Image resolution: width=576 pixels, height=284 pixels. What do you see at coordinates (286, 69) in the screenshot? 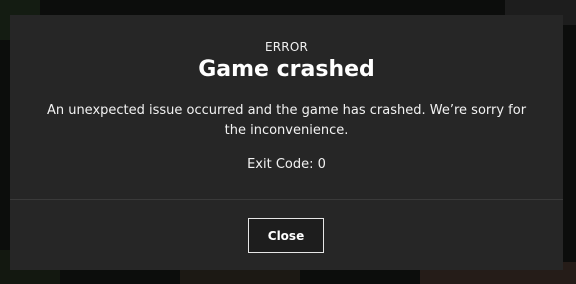
I see `dialog-title: Game crashed` at bounding box center [286, 69].